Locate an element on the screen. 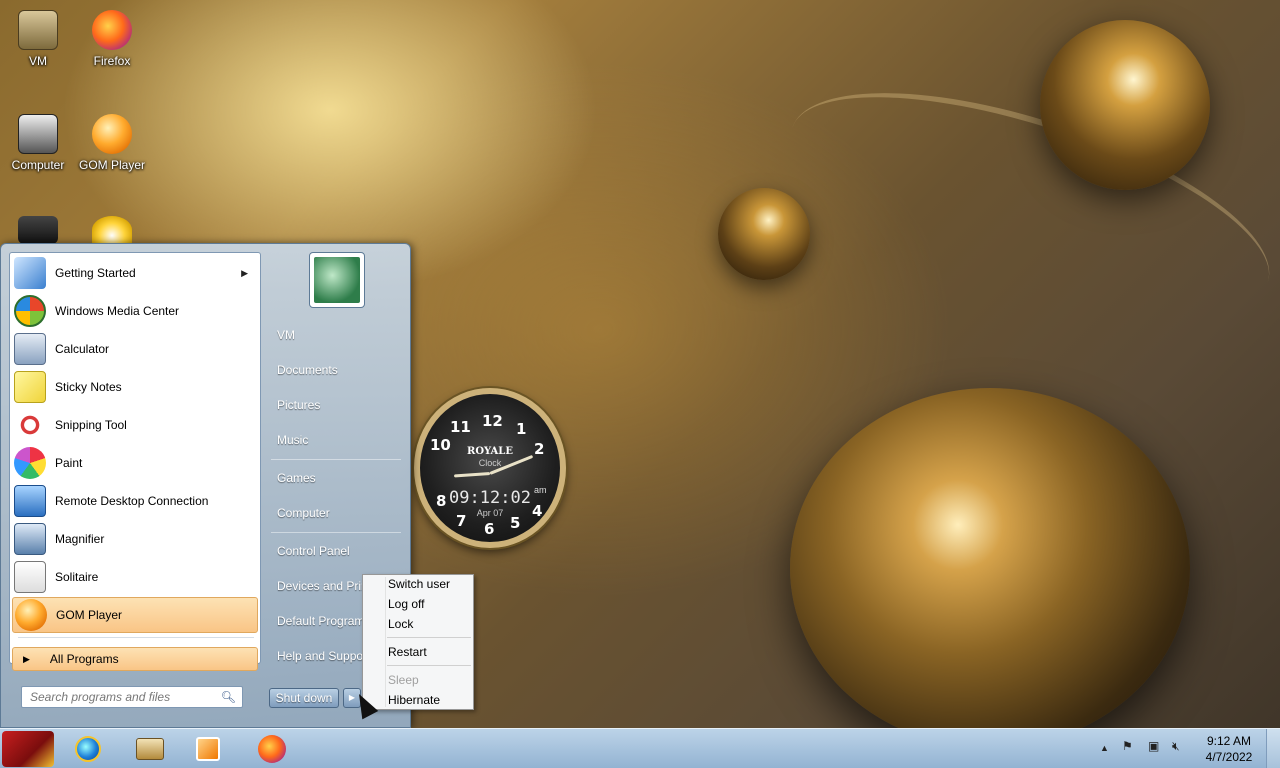  search-placeholder: Search programs and files is located at coordinates (100, 697).